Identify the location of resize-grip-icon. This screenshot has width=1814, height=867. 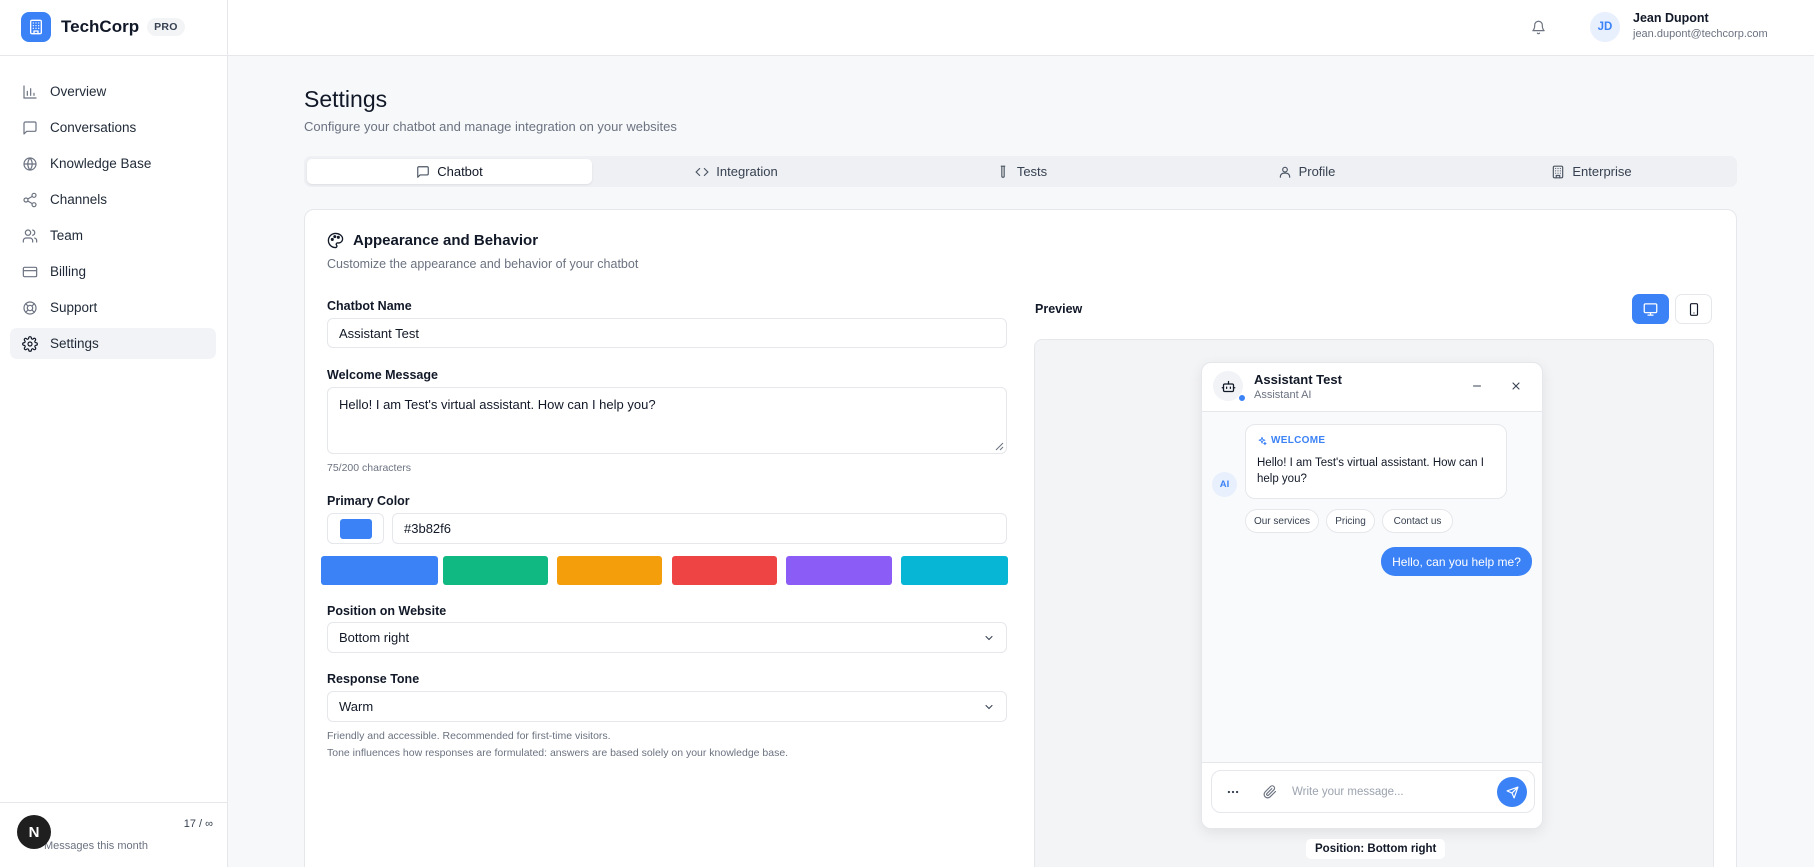
(999, 446).